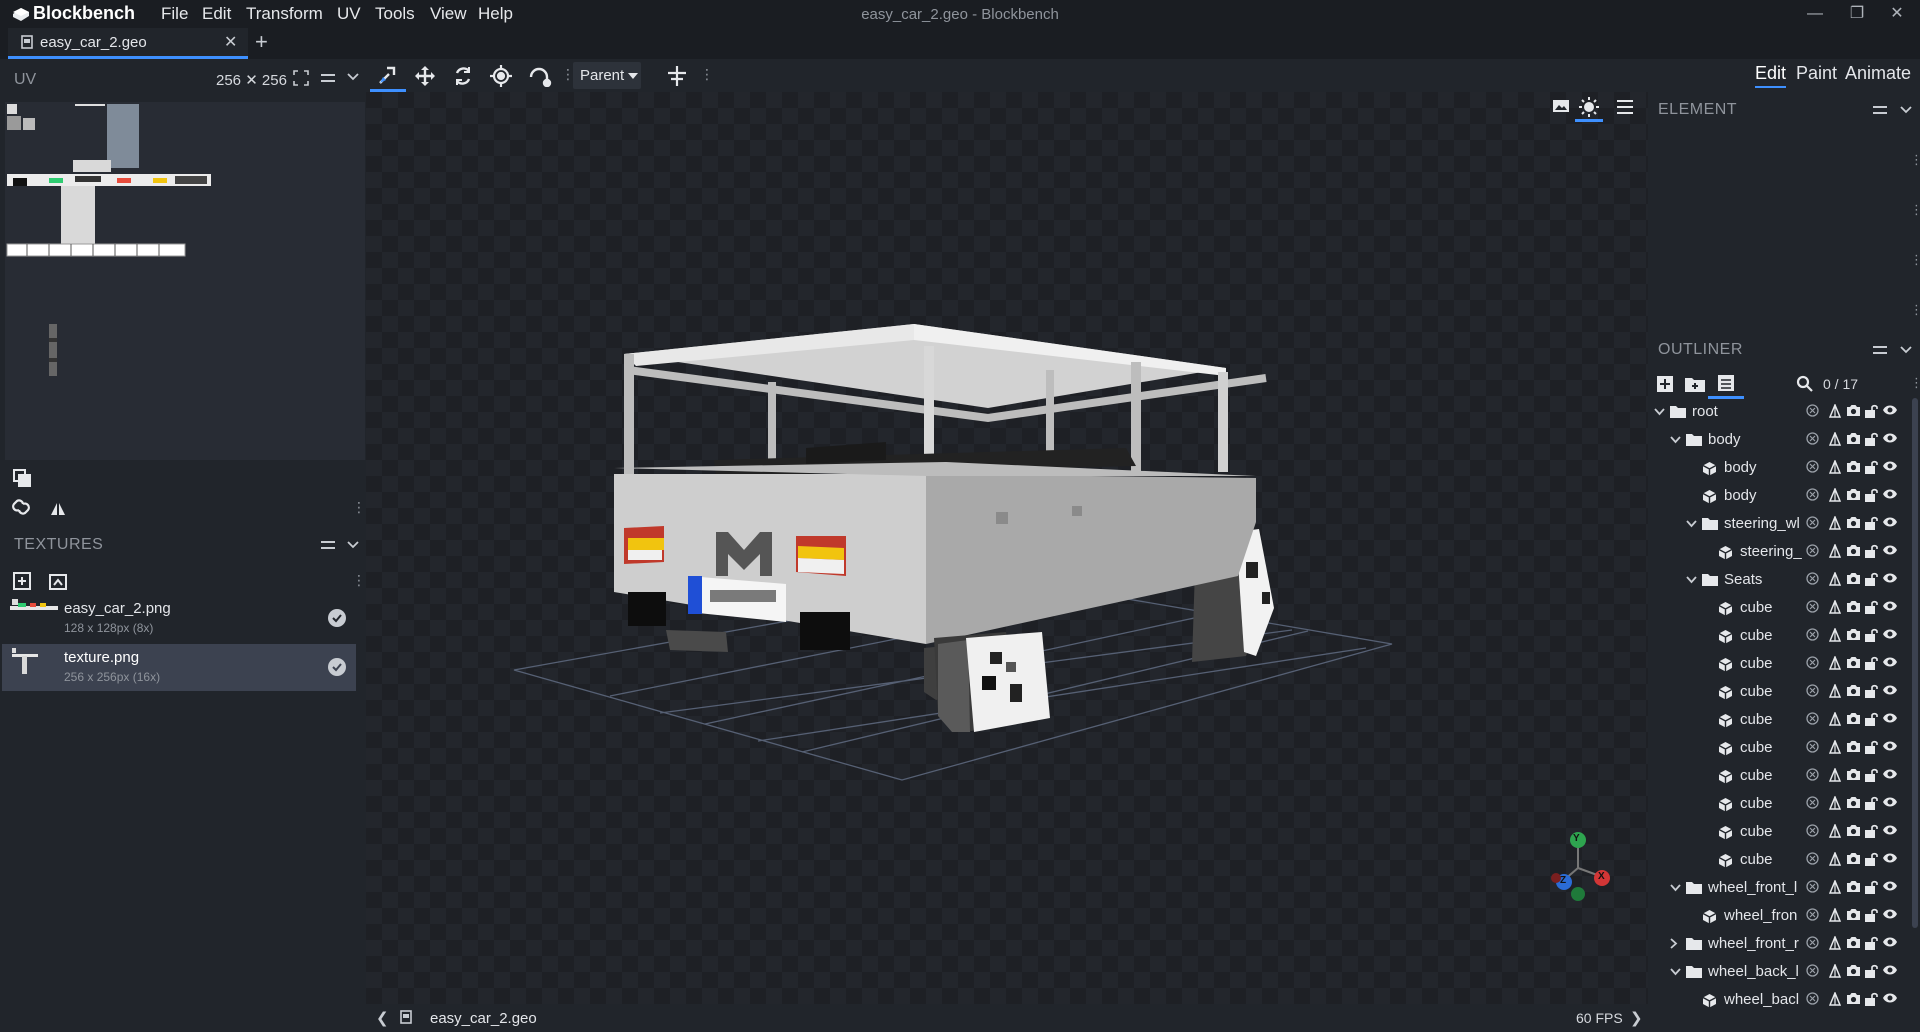  What do you see at coordinates (1665, 384) in the screenshot?
I see `add-cube-icon` at bounding box center [1665, 384].